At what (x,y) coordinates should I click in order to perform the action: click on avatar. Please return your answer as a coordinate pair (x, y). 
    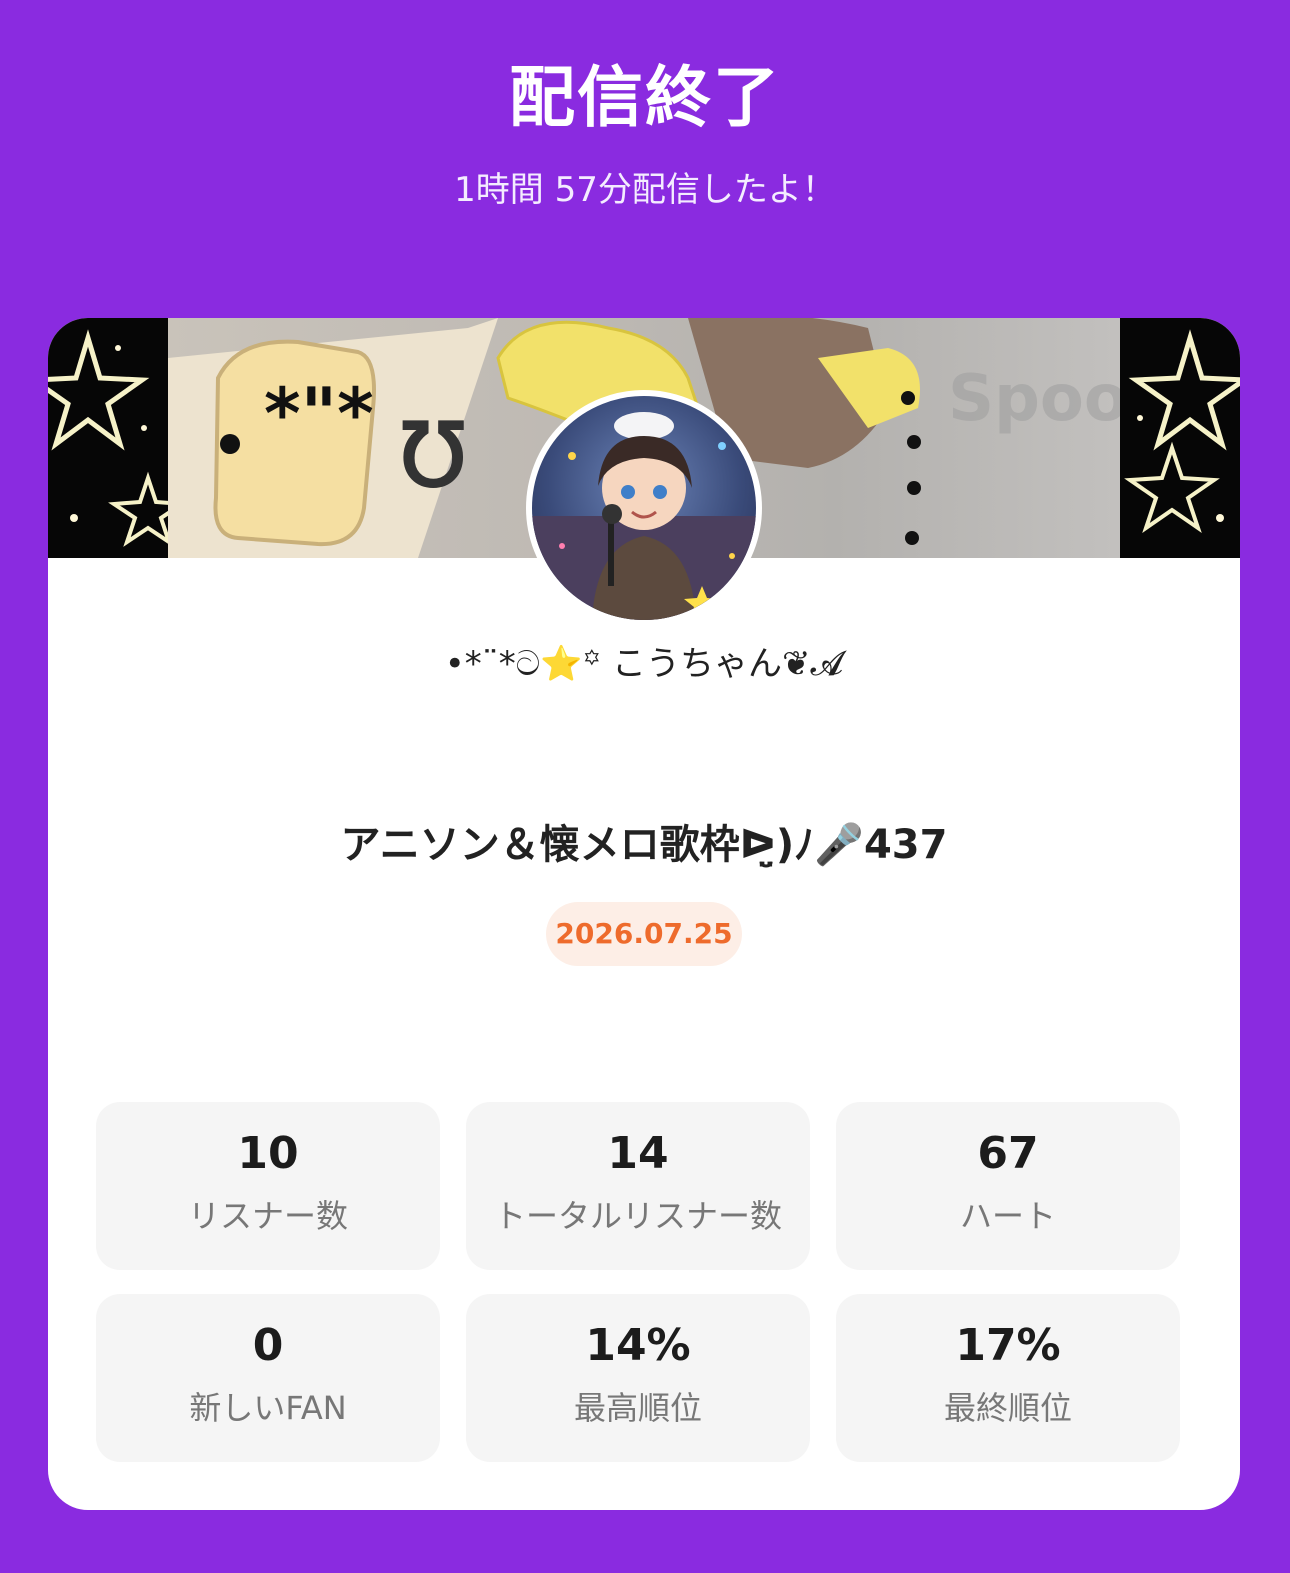
    Looking at the image, I should click on (644, 508).